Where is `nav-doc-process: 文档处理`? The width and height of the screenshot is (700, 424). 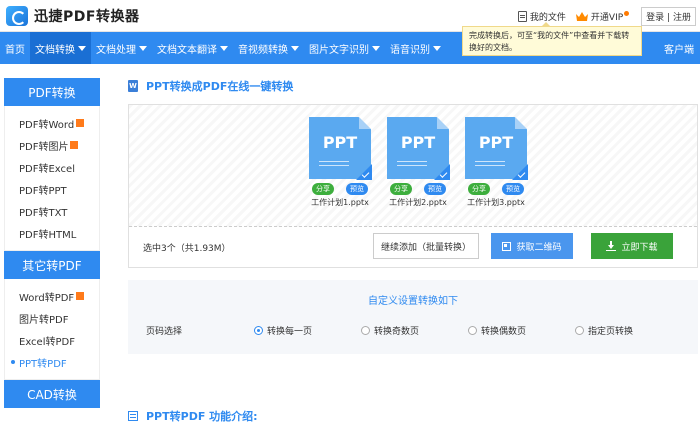 nav-doc-process: 文档处理 is located at coordinates (121, 48).